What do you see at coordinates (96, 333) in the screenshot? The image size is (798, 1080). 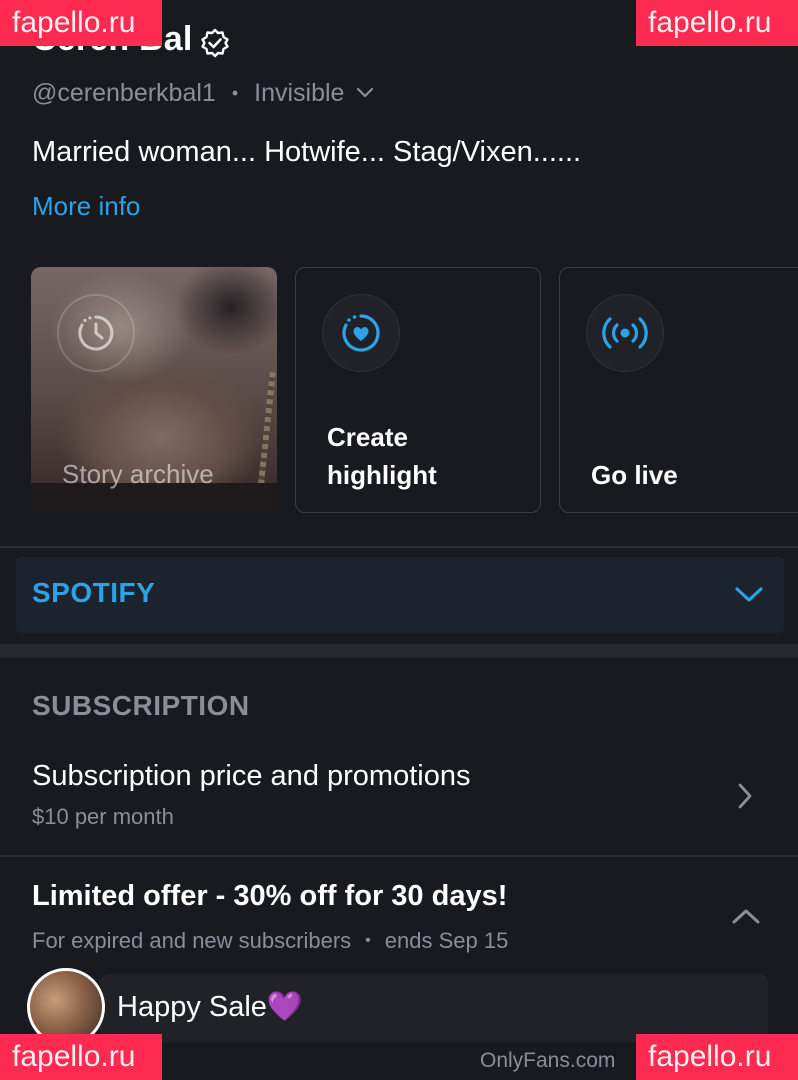 I see `story-archive-icon` at bounding box center [96, 333].